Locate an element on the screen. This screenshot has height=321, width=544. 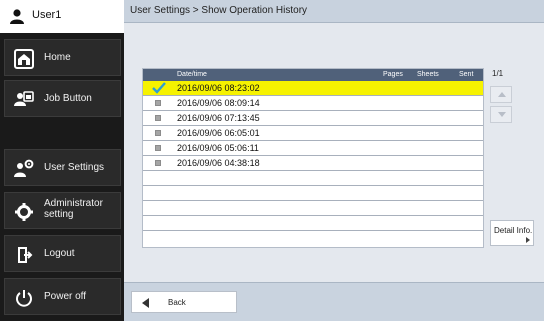
up-arrow-icon is located at coordinates (502, 94).